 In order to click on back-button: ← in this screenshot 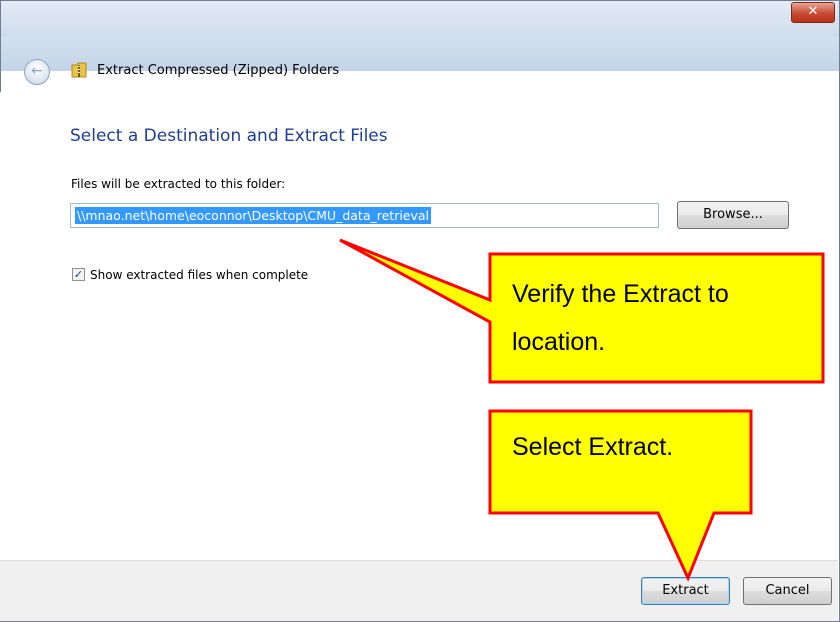, I will do `click(37, 72)`.